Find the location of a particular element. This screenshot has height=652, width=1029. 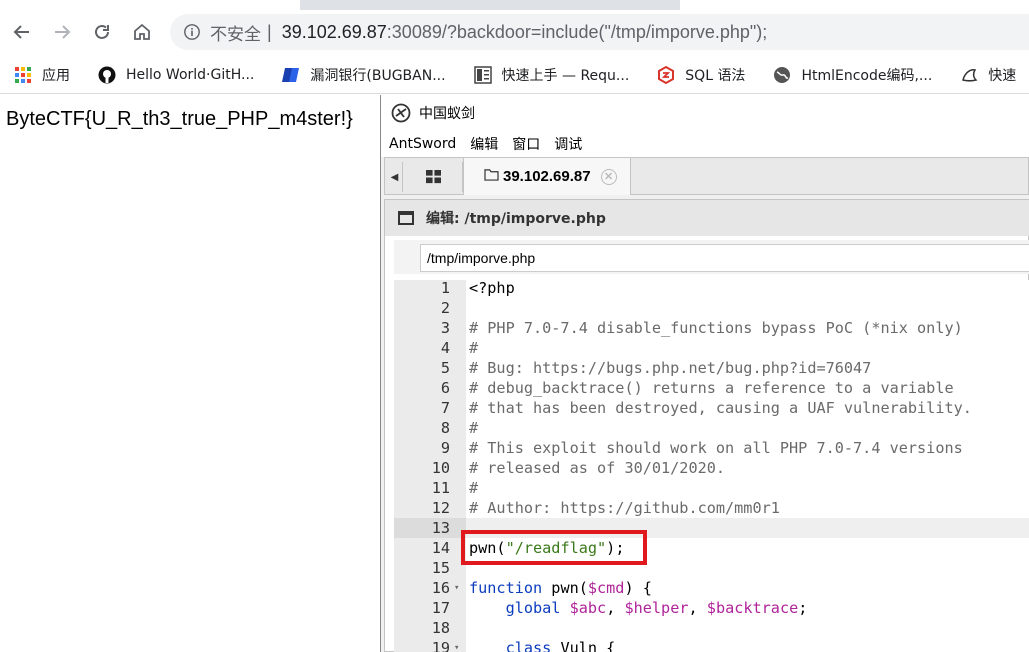

code-text: # released as of 30/01/2020. is located at coordinates (597, 468).